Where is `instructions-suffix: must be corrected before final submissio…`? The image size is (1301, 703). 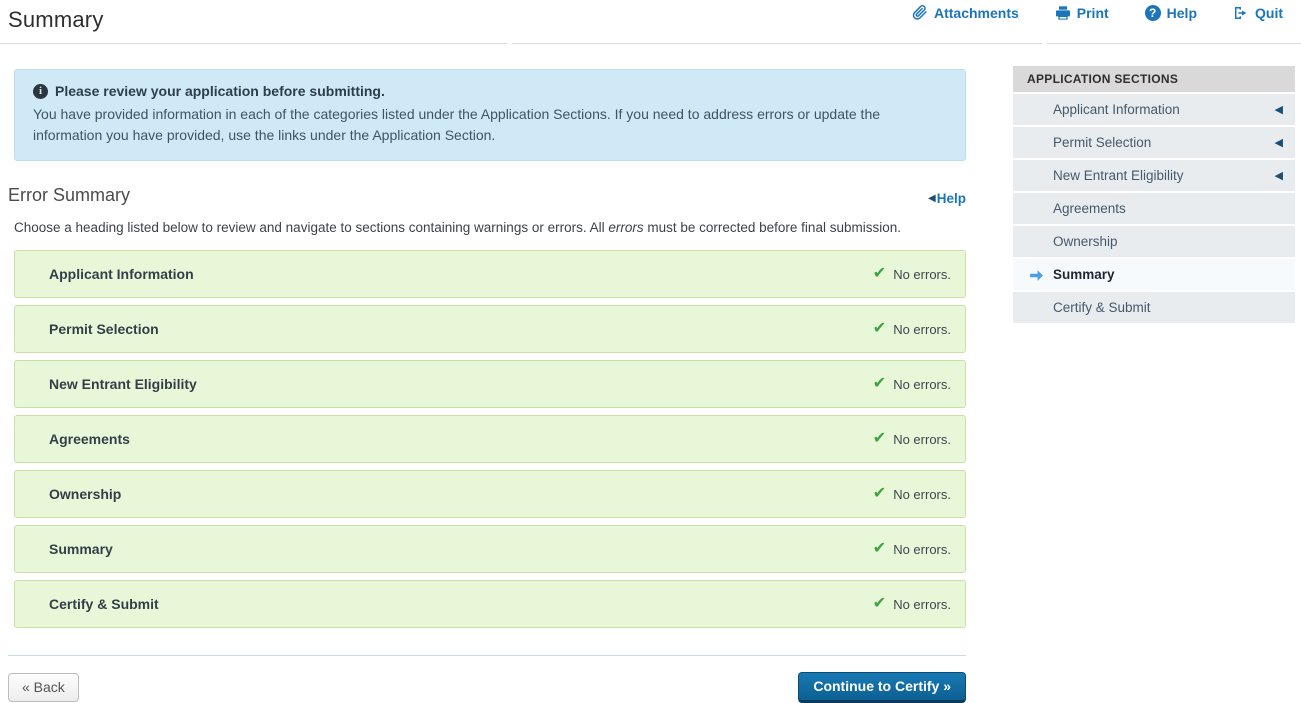
instructions-suffix: must be corrected before final submissio… is located at coordinates (772, 227).